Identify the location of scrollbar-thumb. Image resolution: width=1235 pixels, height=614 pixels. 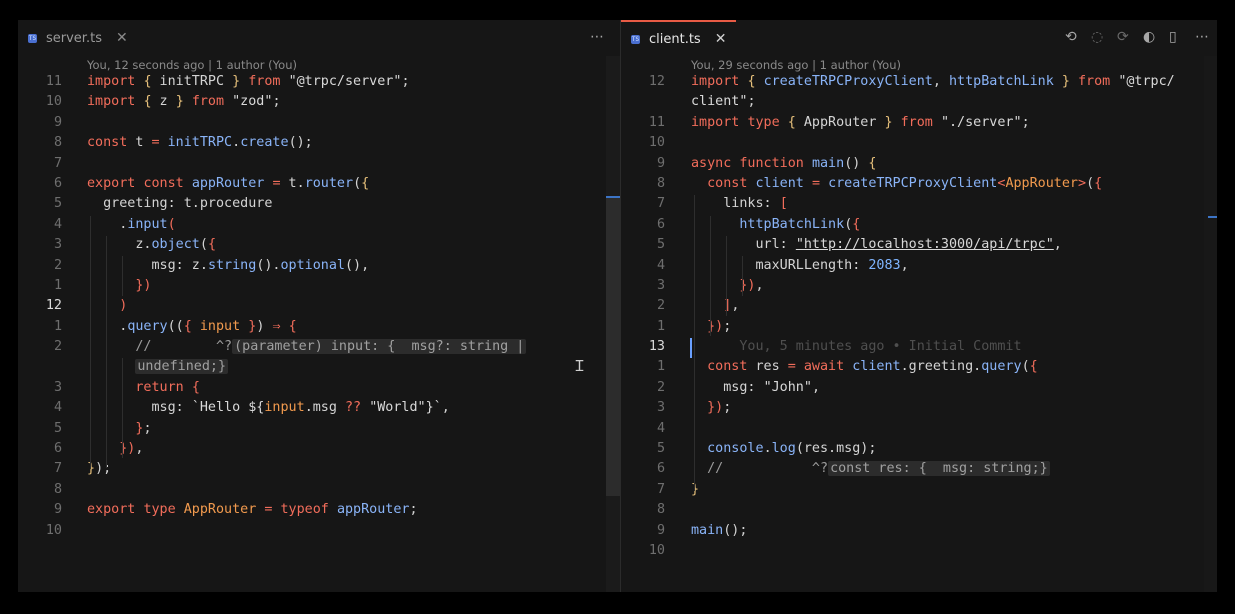
(613, 346).